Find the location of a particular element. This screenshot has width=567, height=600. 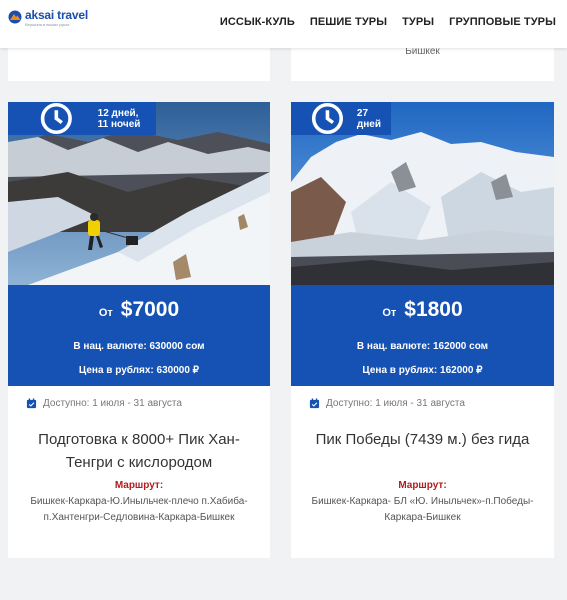

duration-badge: 12 дней, 11 ночей is located at coordinates (82, 118).